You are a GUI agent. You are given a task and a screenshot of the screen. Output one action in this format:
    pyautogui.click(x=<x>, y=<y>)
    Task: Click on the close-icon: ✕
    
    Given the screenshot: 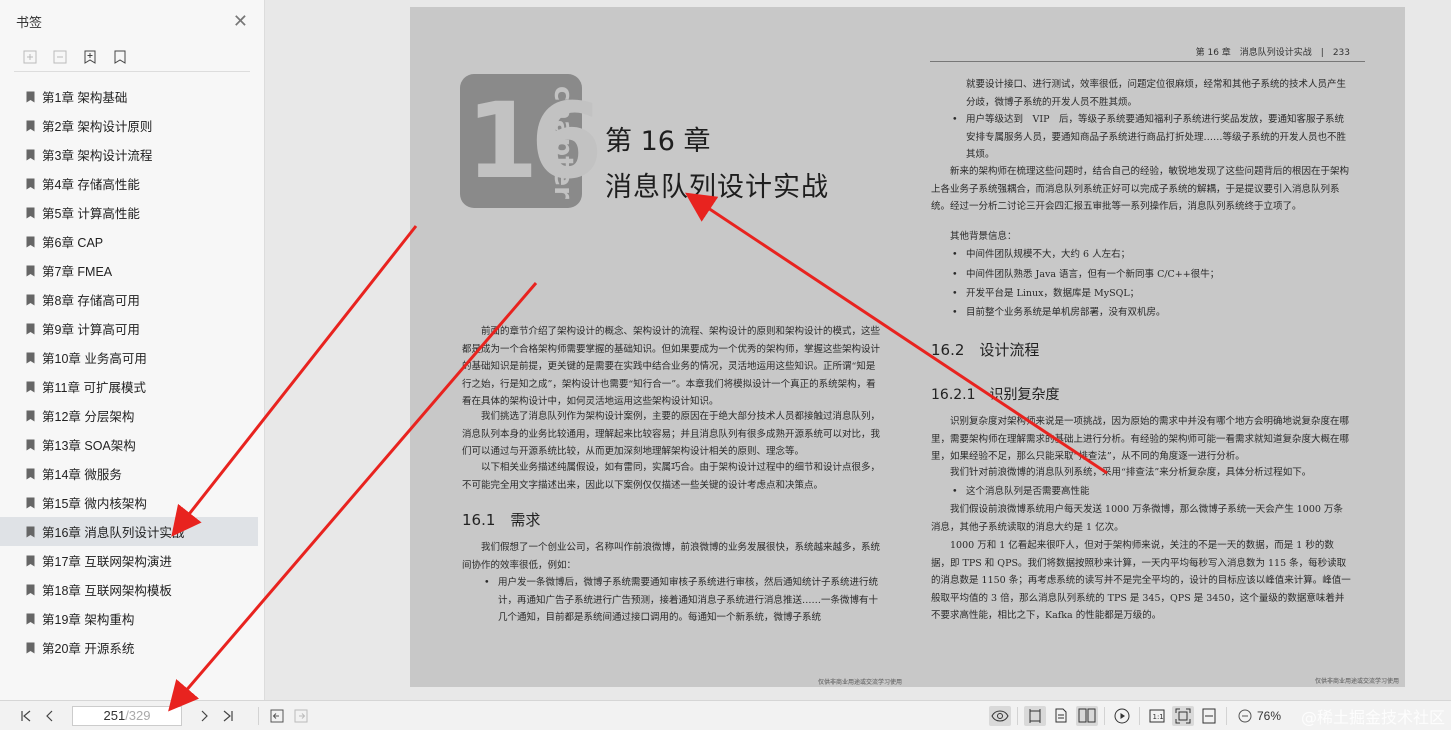 What is the action you would take?
    pyautogui.click(x=240, y=21)
    